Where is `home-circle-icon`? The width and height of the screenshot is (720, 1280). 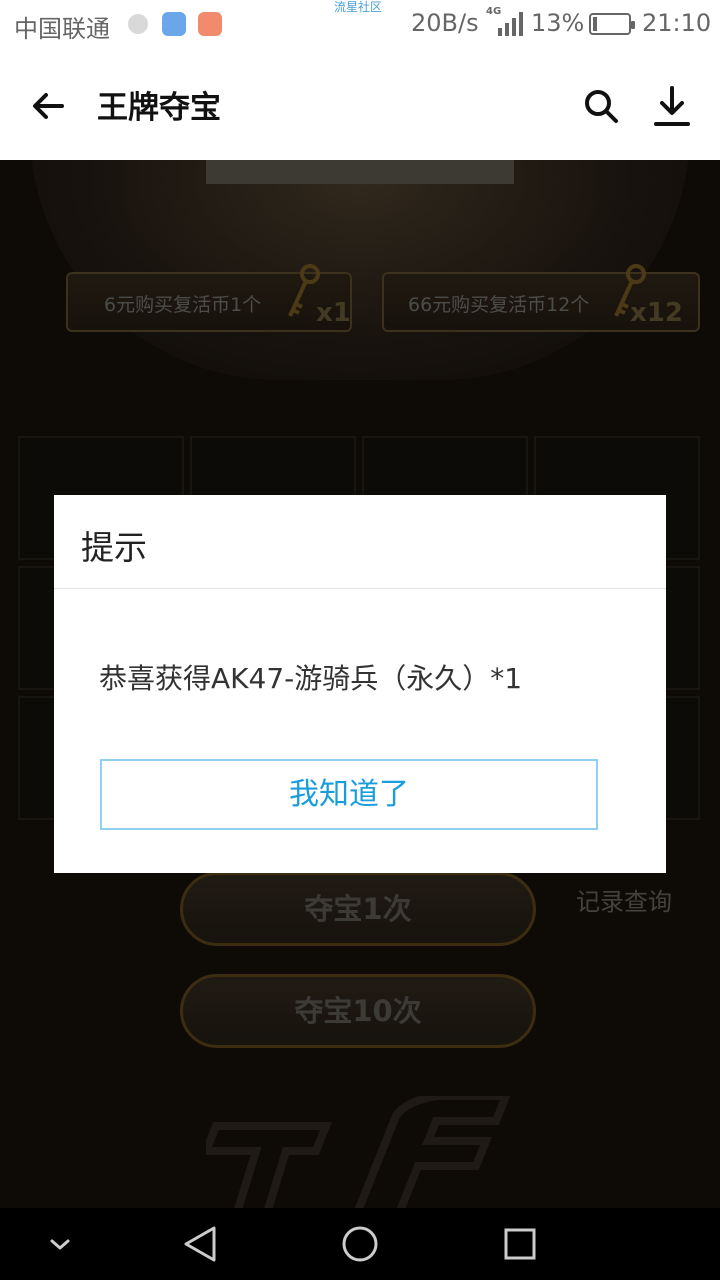 home-circle-icon is located at coordinates (360, 1244).